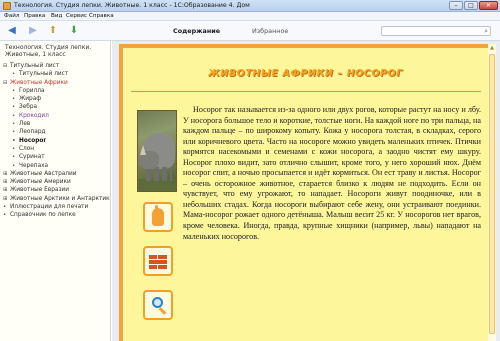 This screenshot has width=500, height=341. I want to click on page-title-band: ЖИВОТНЫЕ АФРИКИ – НОСОРОГ, so click(305, 74).